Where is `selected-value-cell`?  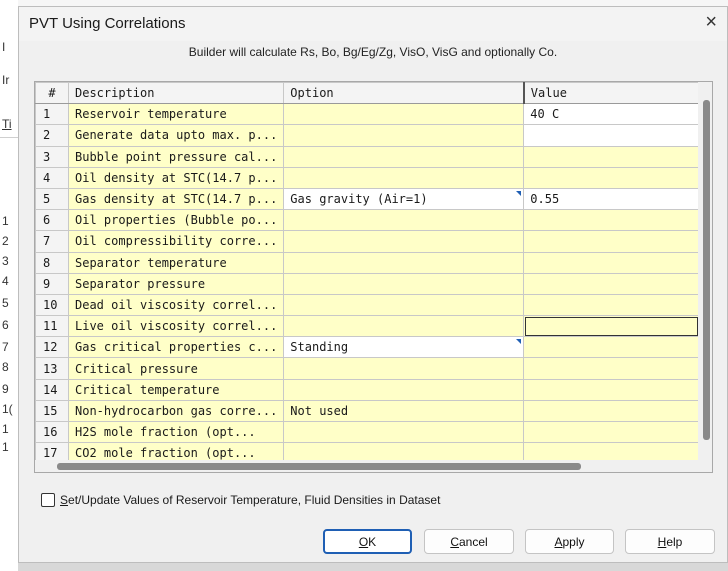 selected-value-cell is located at coordinates (611, 326).